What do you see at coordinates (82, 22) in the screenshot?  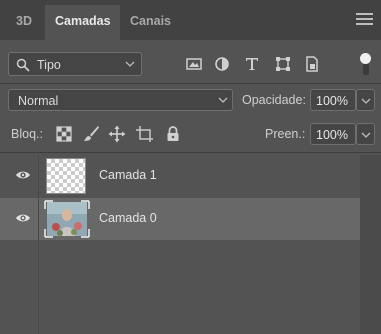 I see `tab-camadas: Camadas` at bounding box center [82, 22].